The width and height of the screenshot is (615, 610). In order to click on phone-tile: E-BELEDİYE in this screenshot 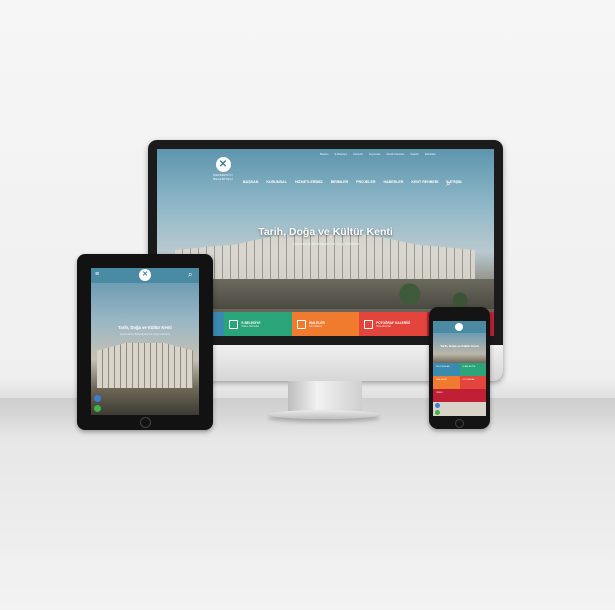, I will do `click(472, 369)`.